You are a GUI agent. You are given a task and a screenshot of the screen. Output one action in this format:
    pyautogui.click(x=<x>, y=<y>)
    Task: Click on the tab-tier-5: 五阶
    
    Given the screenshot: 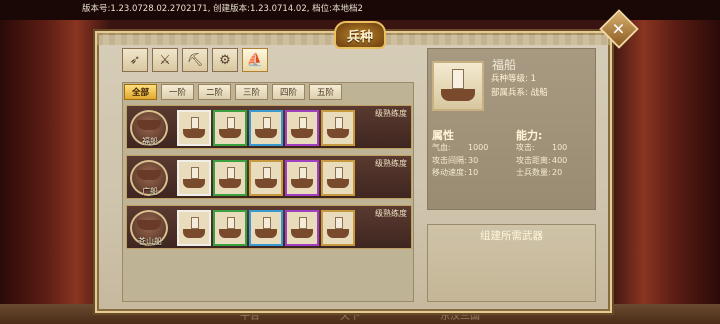 What is the action you would take?
    pyautogui.click(x=325, y=92)
    